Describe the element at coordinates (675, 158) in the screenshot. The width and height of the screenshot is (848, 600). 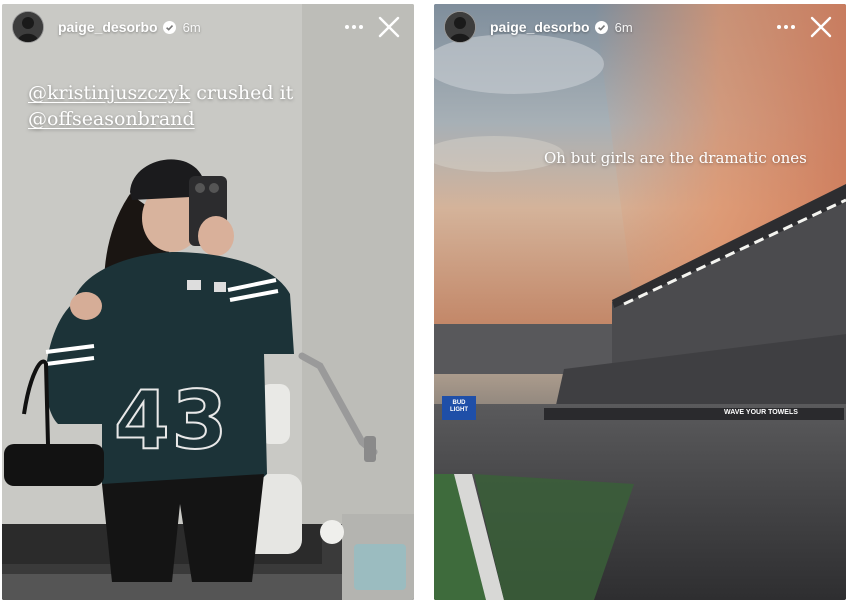
I see `story-caption: Oh but girls are the dramatic ones` at that location.